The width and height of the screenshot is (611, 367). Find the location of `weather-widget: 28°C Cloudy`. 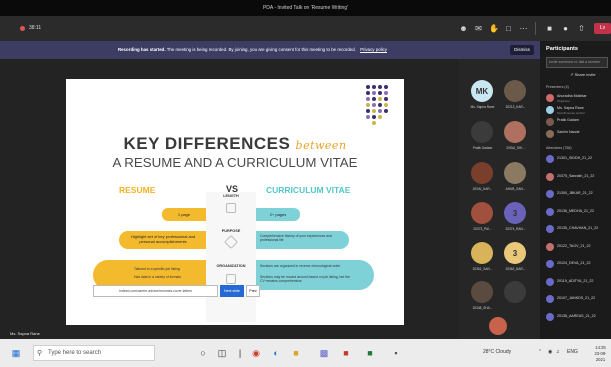

weather-widget: 28°C Cloudy is located at coordinates (497, 352).